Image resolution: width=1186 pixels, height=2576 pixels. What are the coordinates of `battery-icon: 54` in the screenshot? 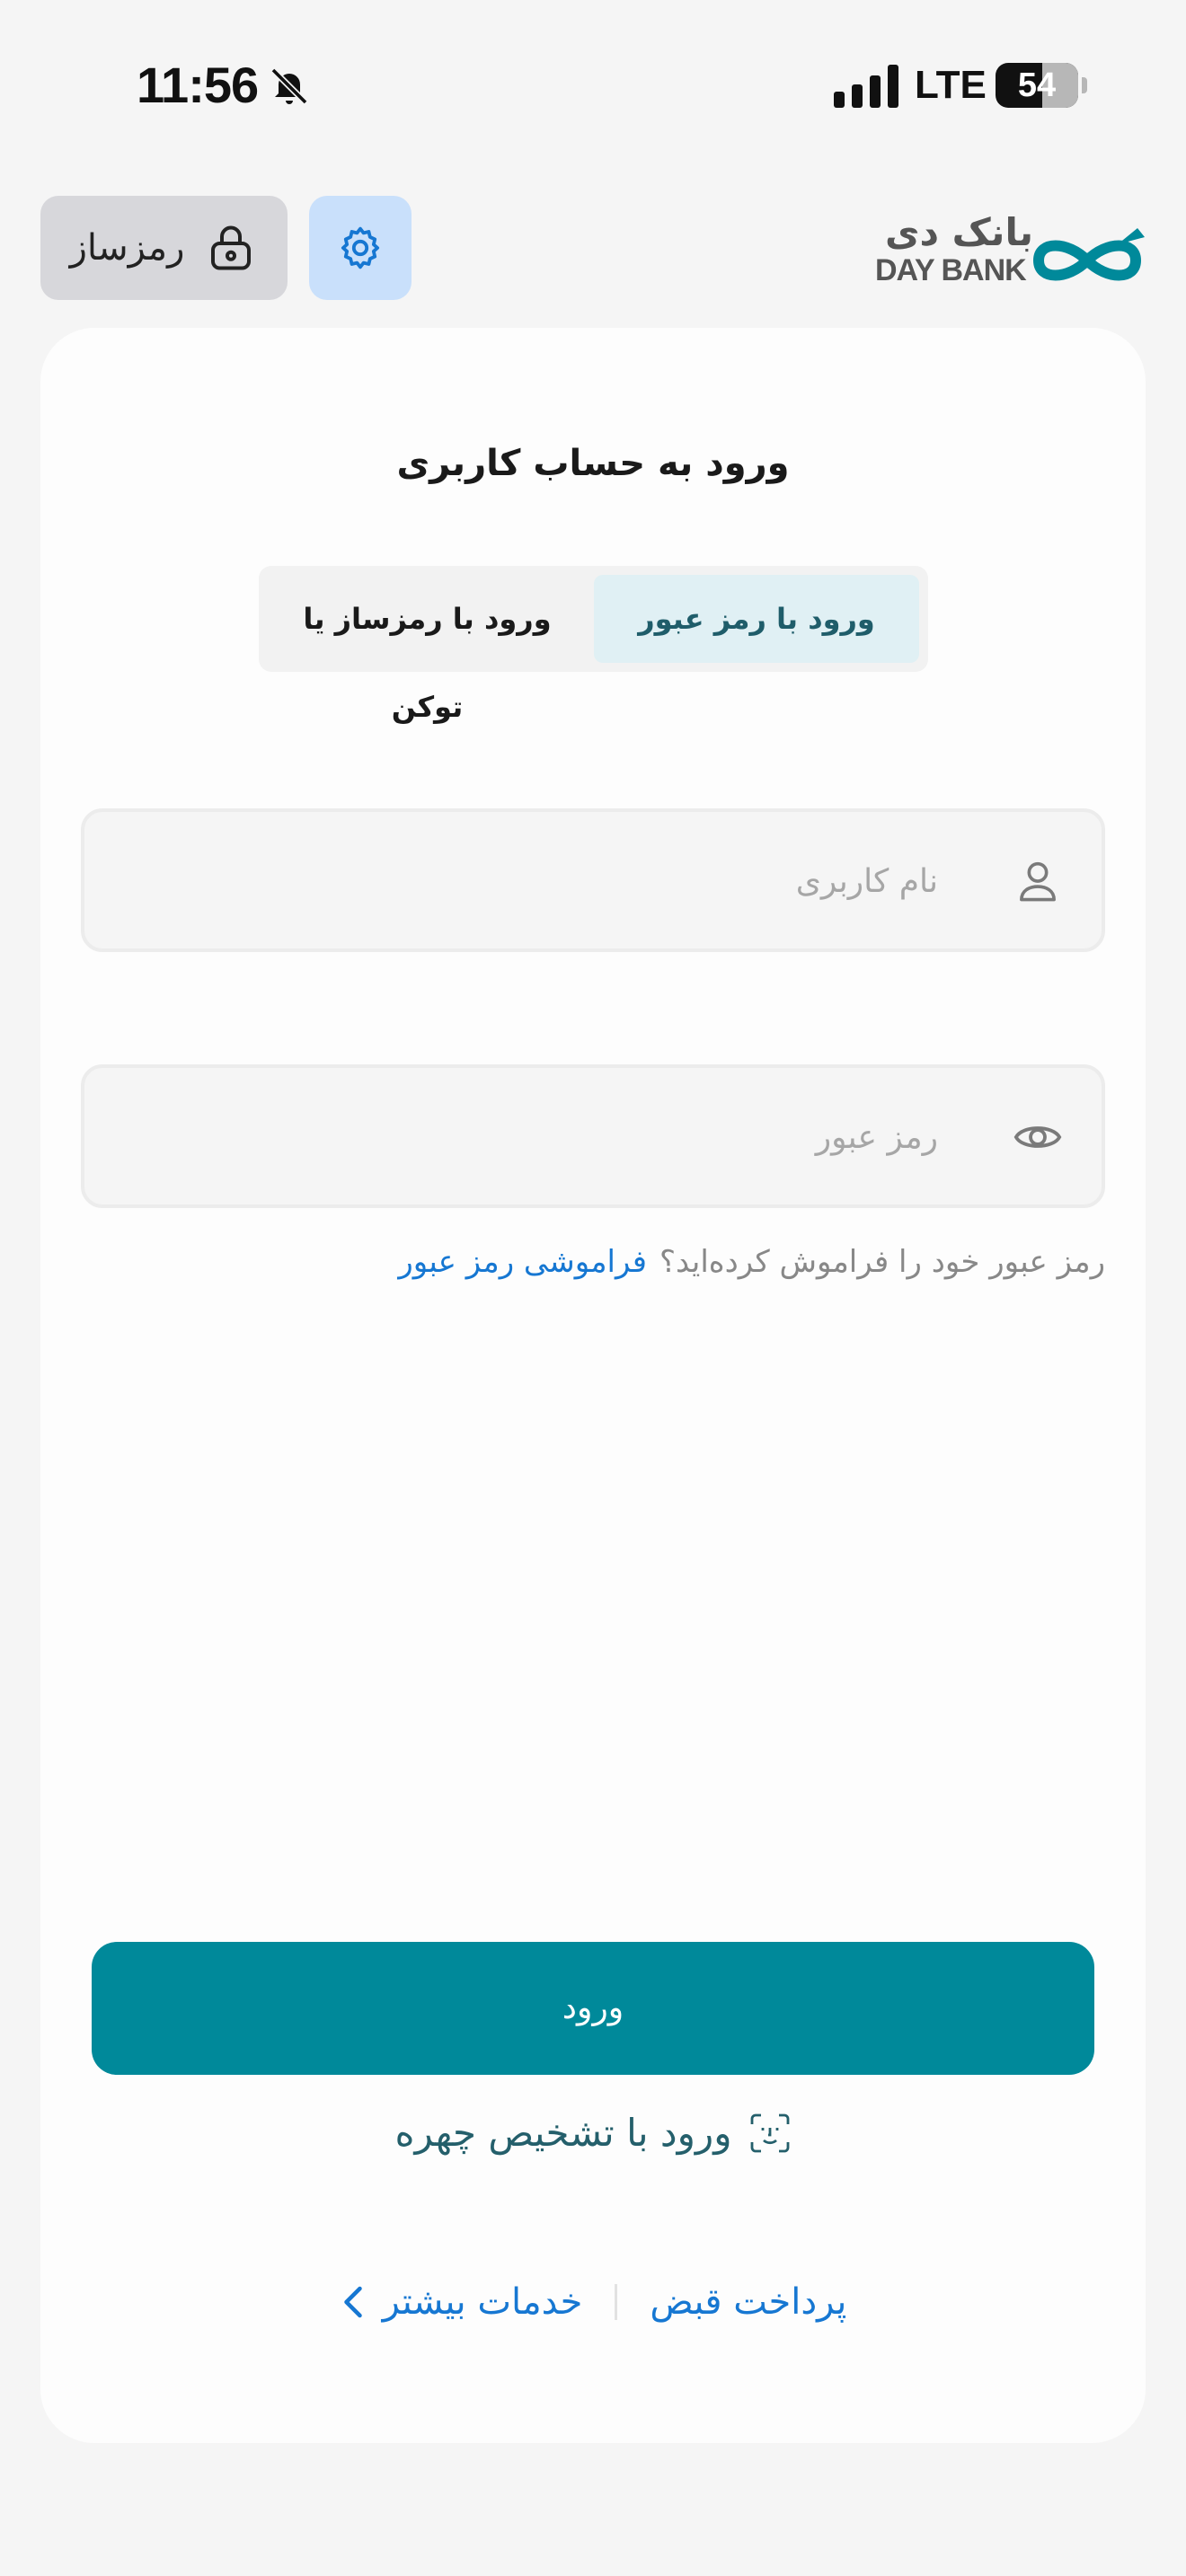 It's located at (1037, 85).